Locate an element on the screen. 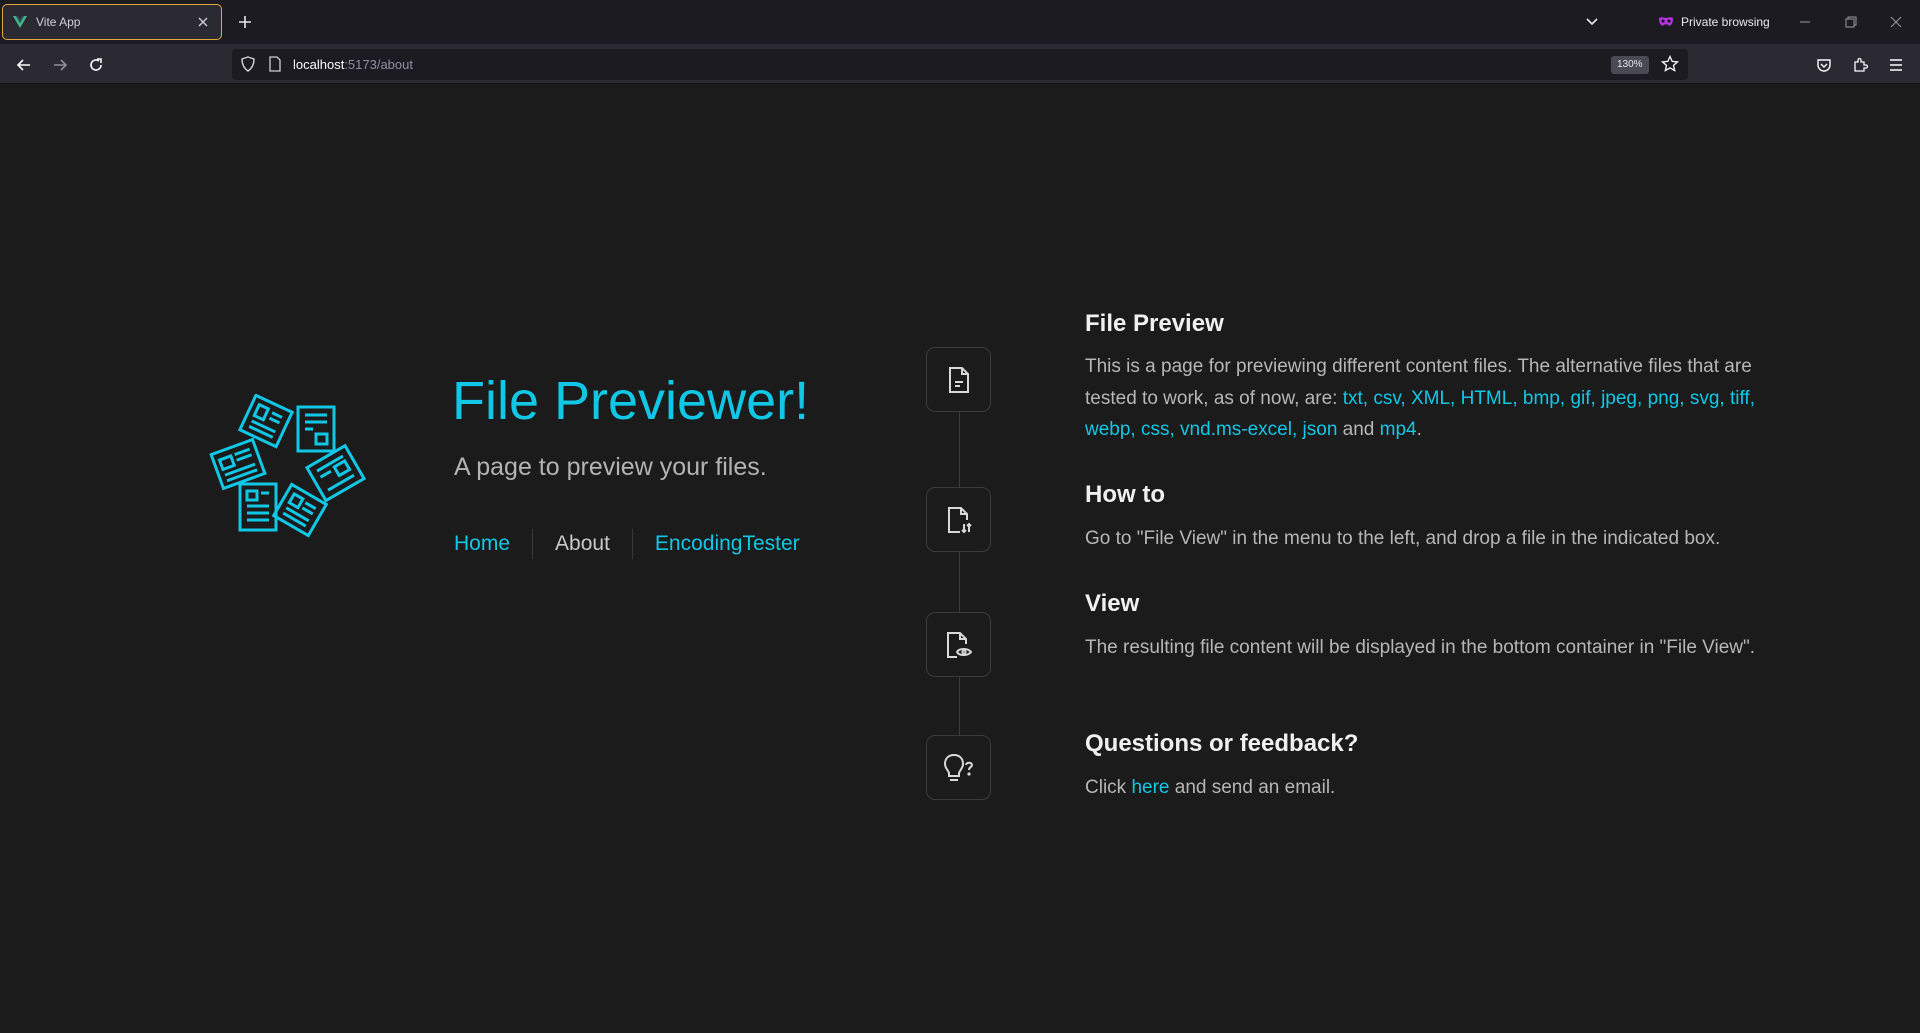 The width and height of the screenshot is (1920, 1033). browser-tab: Vite App is located at coordinates (112, 22).